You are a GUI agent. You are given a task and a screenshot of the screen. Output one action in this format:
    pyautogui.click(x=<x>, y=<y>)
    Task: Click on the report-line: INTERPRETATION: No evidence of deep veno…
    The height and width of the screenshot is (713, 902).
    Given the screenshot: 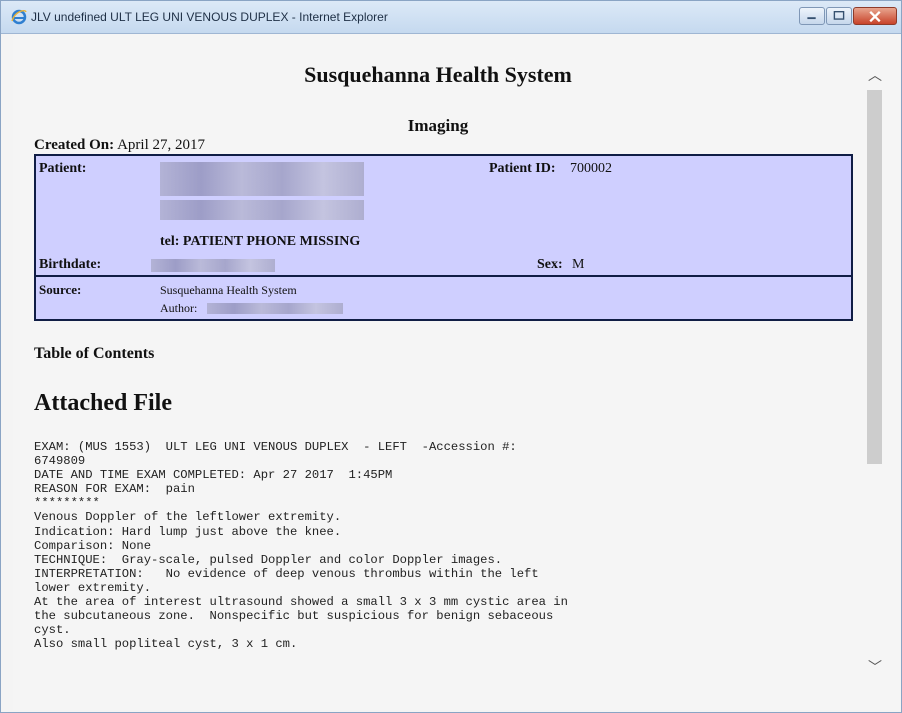 What is the action you would take?
    pyautogui.click(x=286, y=573)
    